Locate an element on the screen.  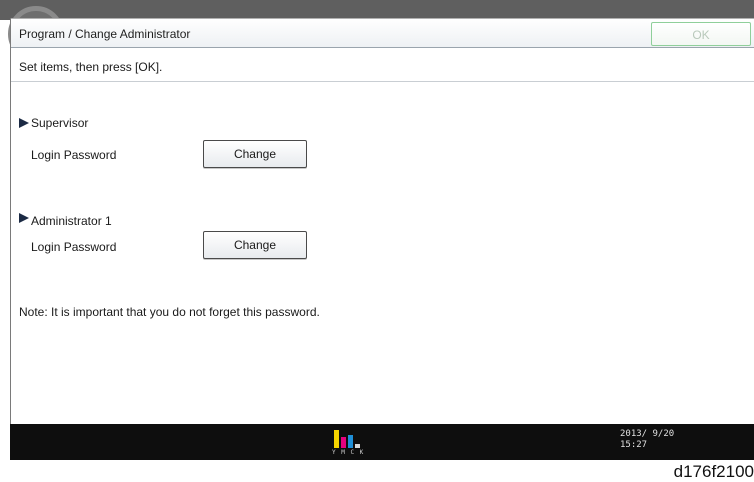
figure-caption: d176f2100 is located at coordinates (713, 471).